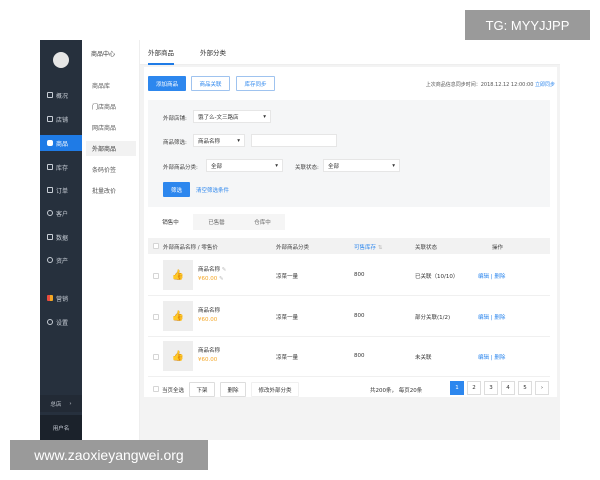 The height and width of the screenshot is (480, 600). I want to click on sync-time-label: 上次商品信息同步时间：2018.12.12 12:00:00, so click(479, 85).